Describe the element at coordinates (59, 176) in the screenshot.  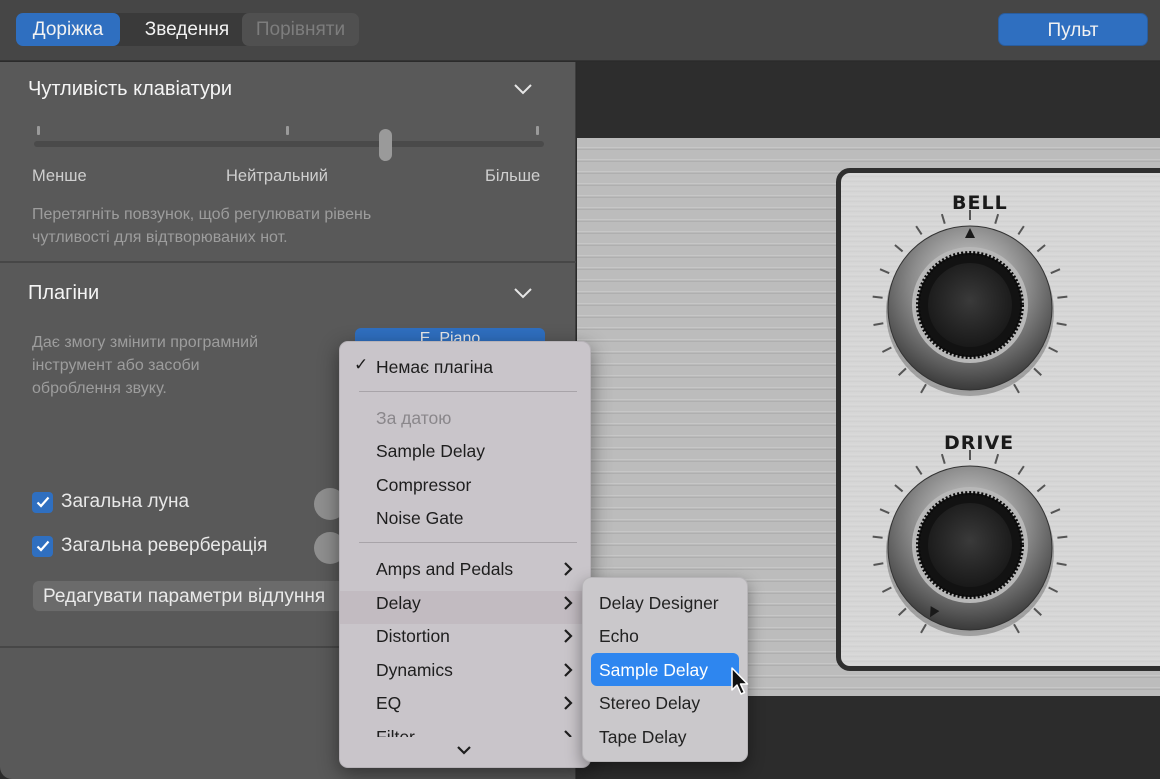
I see `slider-label-less: Менше` at that location.